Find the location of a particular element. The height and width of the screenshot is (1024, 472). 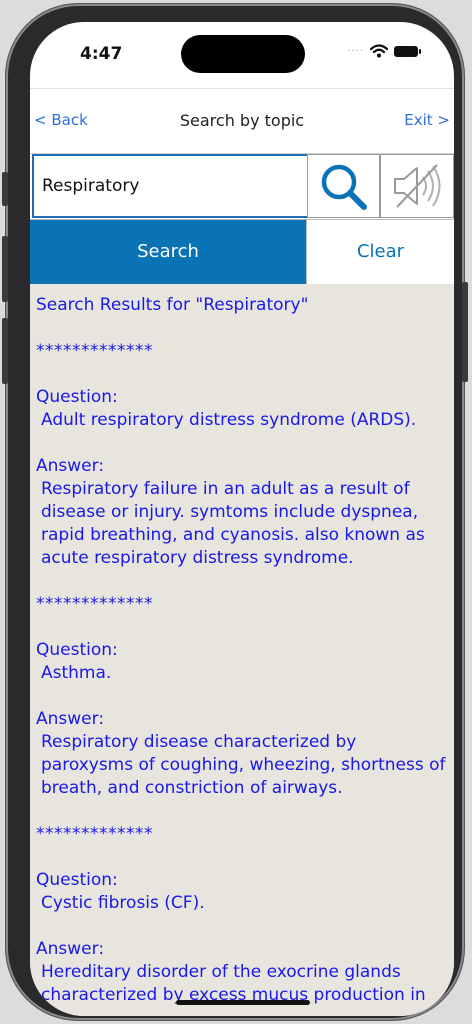

status-icons: ···· is located at coordinates (384, 51).